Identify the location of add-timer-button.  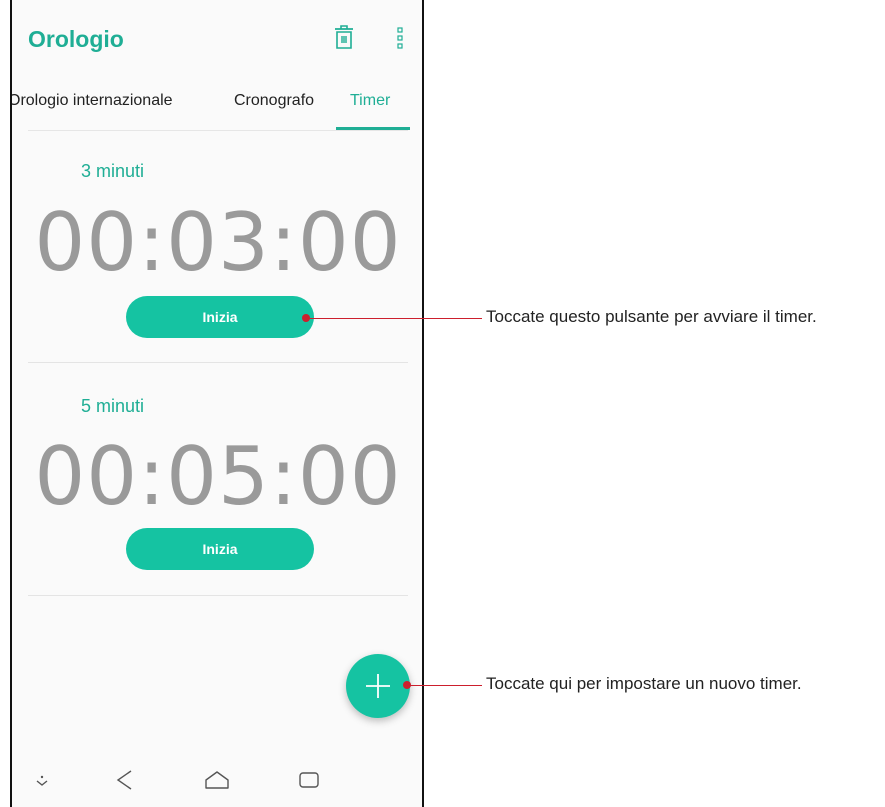
(378, 686).